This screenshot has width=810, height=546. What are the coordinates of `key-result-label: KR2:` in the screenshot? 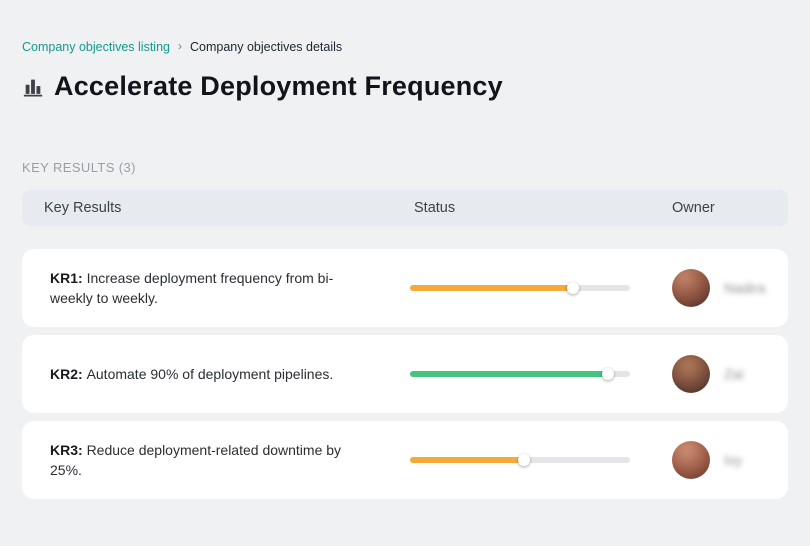 It's located at (68, 373).